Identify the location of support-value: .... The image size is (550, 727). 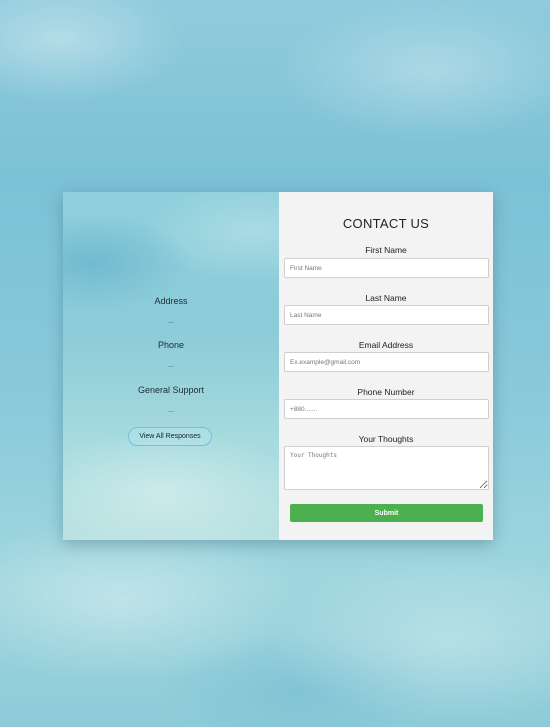
(171, 410).